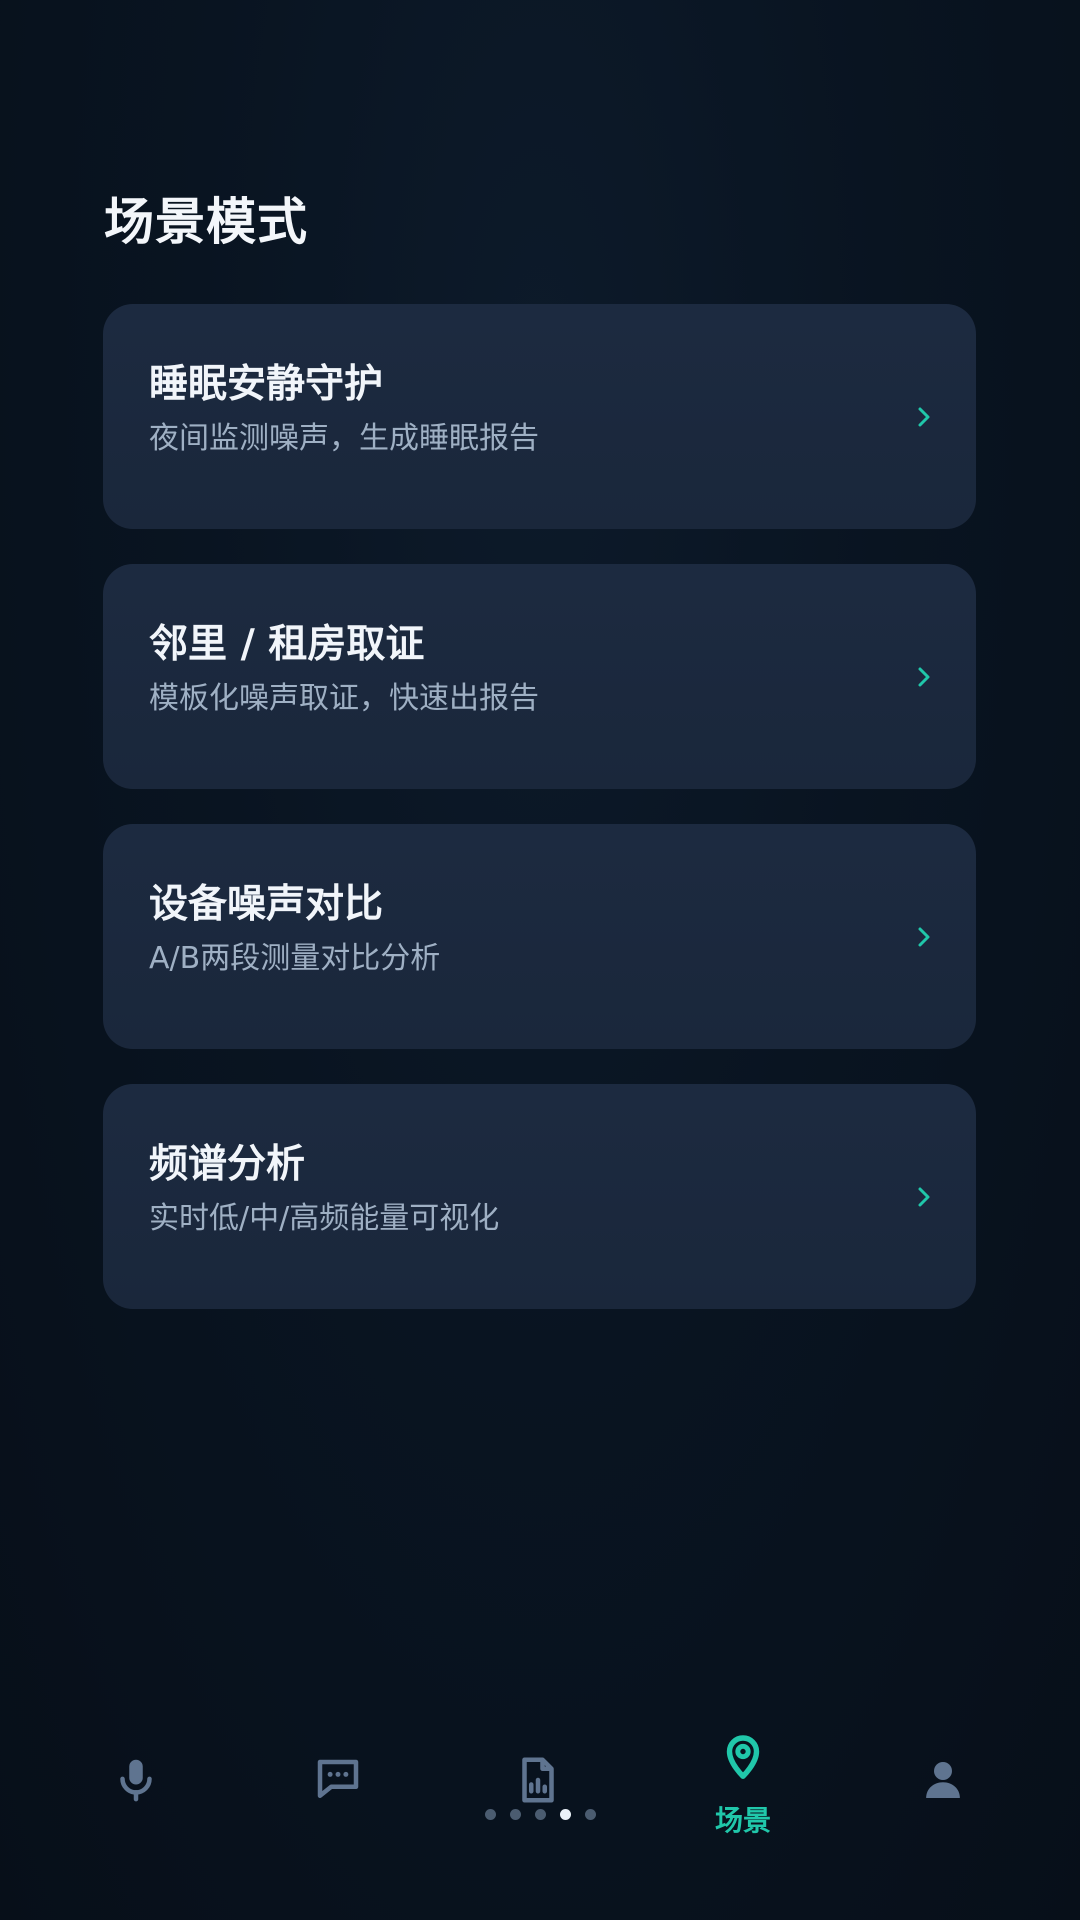  What do you see at coordinates (539, 676) in the screenshot?
I see `scene-card-neighbor-rental: 邻里 / 租房取证 模板化噪声取证，快速出报告` at bounding box center [539, 676].